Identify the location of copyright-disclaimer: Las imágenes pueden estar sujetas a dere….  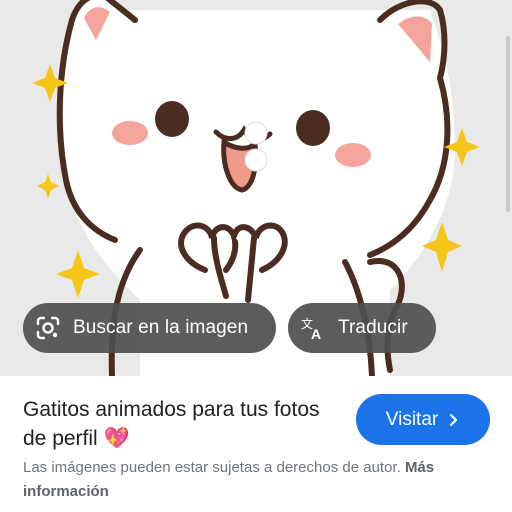
(258, 480).